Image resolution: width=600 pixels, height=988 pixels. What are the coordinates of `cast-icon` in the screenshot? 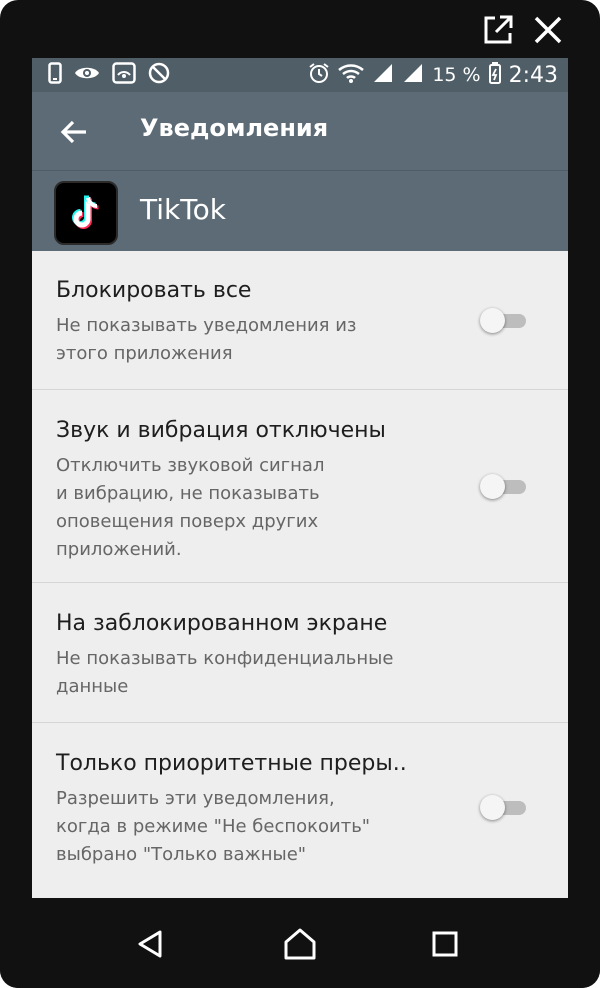 It's located at (124, 75).